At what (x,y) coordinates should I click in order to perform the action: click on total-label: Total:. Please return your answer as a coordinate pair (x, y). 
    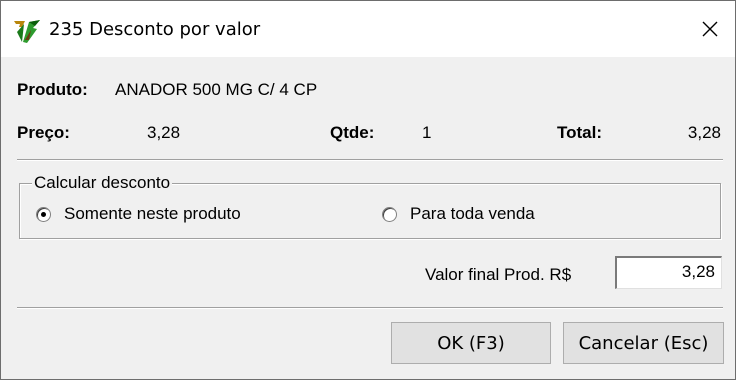
    Looking at the image, I should click on (580, 132).